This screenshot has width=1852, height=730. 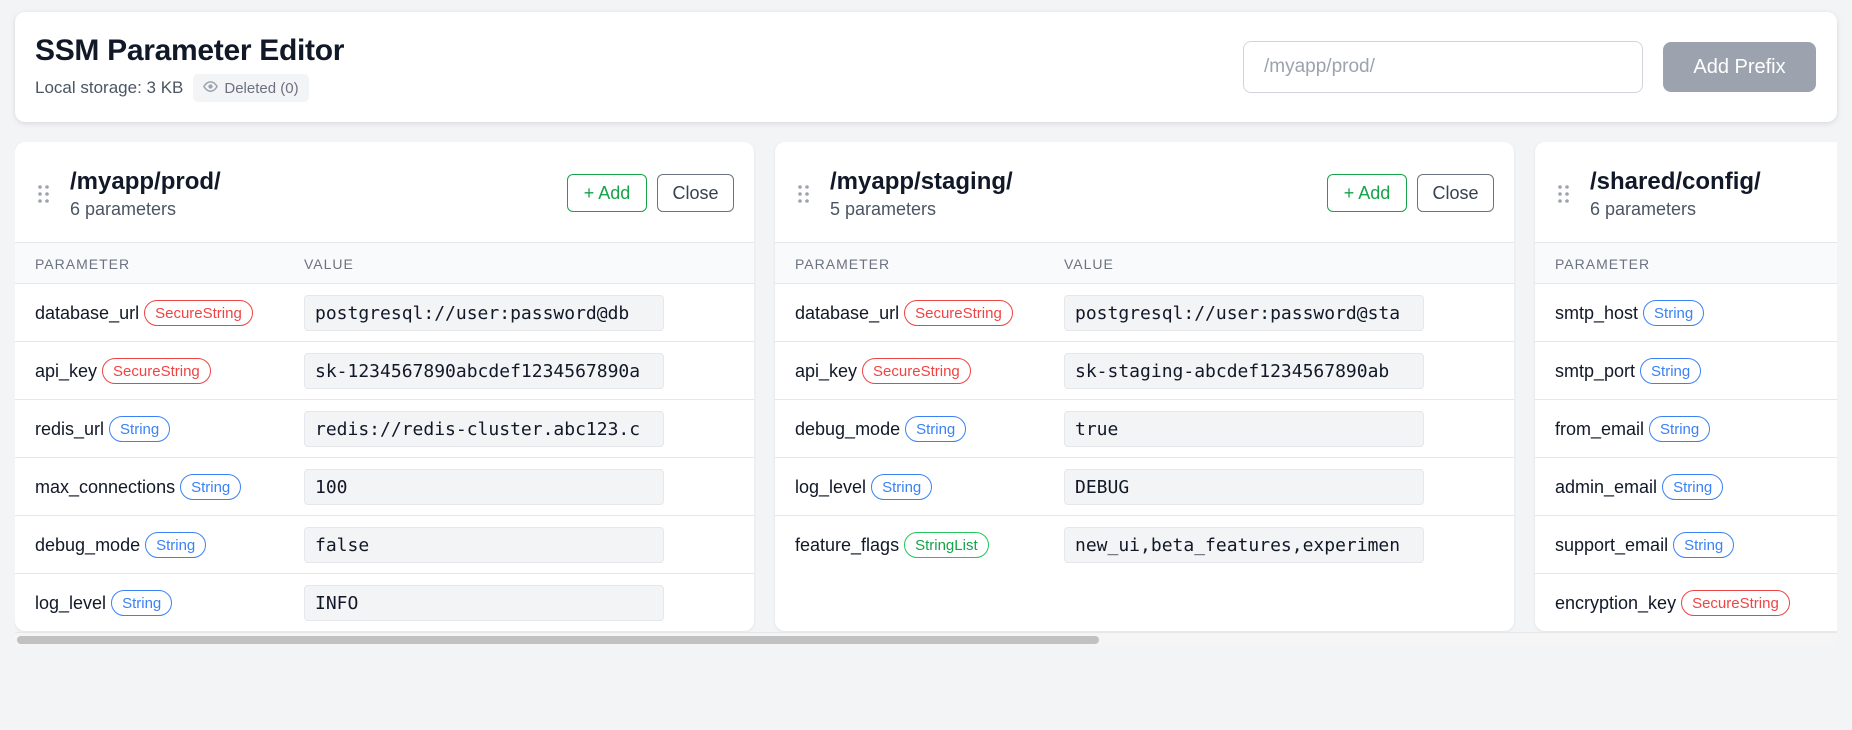 I want to click on table-row: admin_email String, so click(x=1686, y=487).